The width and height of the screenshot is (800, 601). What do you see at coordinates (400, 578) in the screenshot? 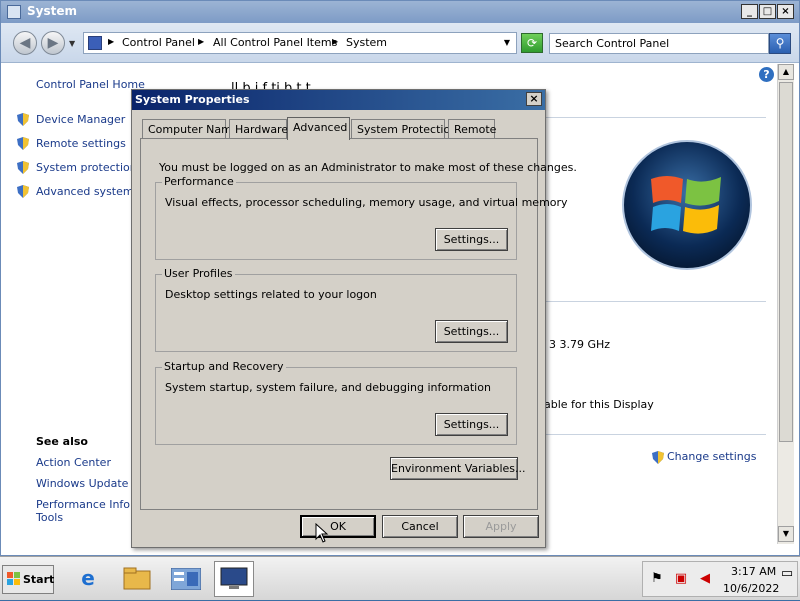
I see `taskbar: Start e ⚑ ▣ ◀ 3:17 AM 10/6/2022 ▭` at bounding box center [400, 578].